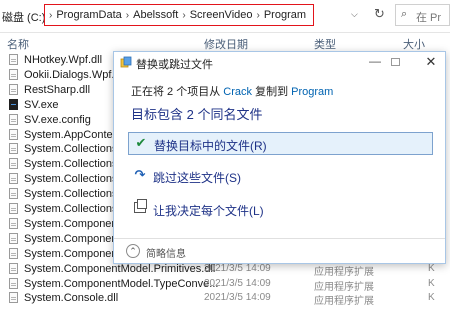 The image size is (450, 309). What do you see at coordinates (197, 178) in the screenshot?
I see `skip-files-label: 跳过这些文件(S)` at bounding box center [197, 178].